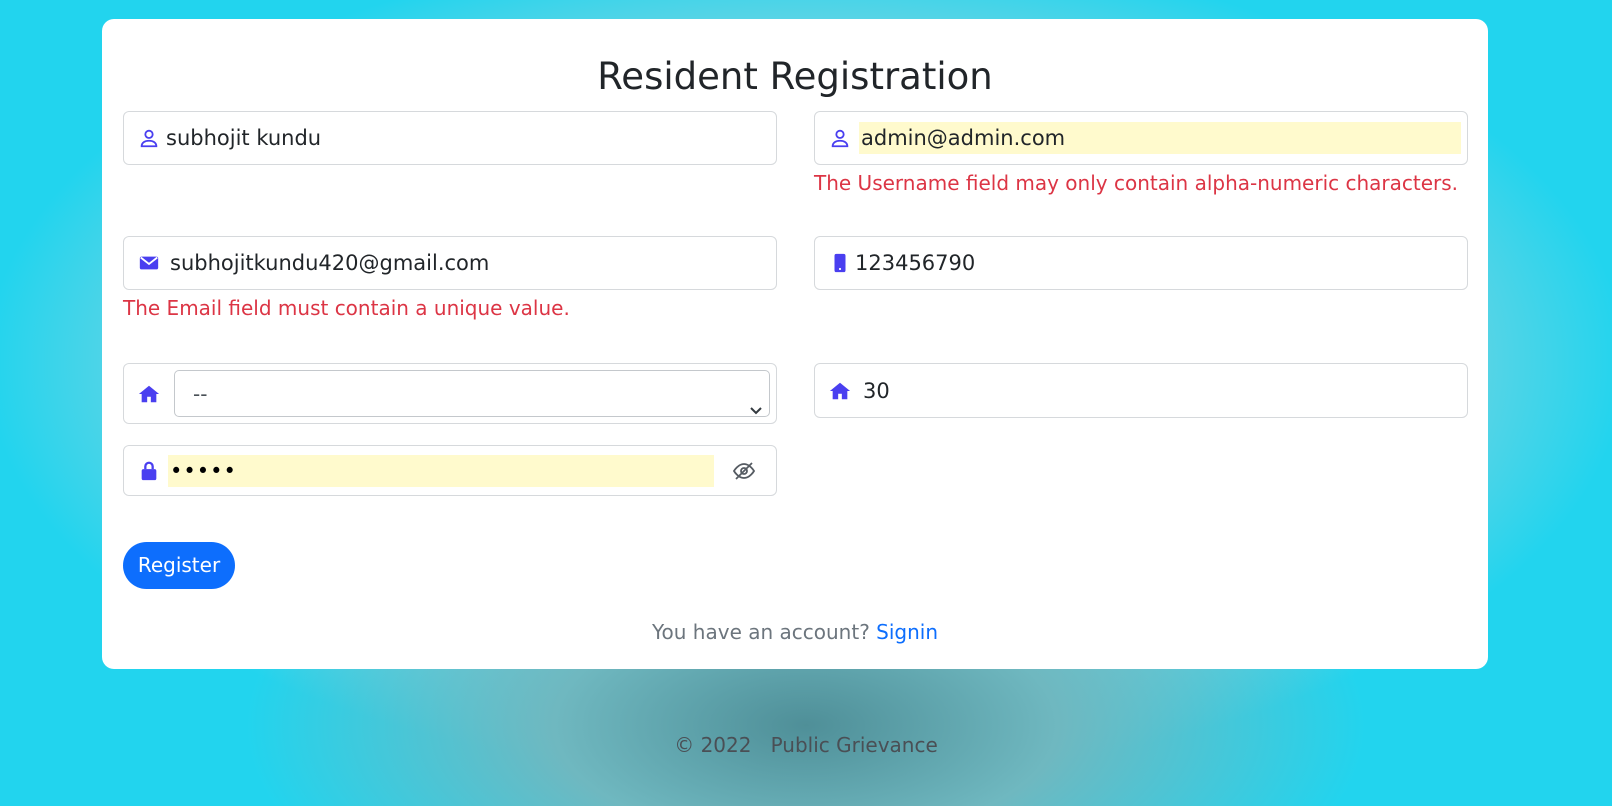  I want to click on ward-field: --, so click(450, 393).